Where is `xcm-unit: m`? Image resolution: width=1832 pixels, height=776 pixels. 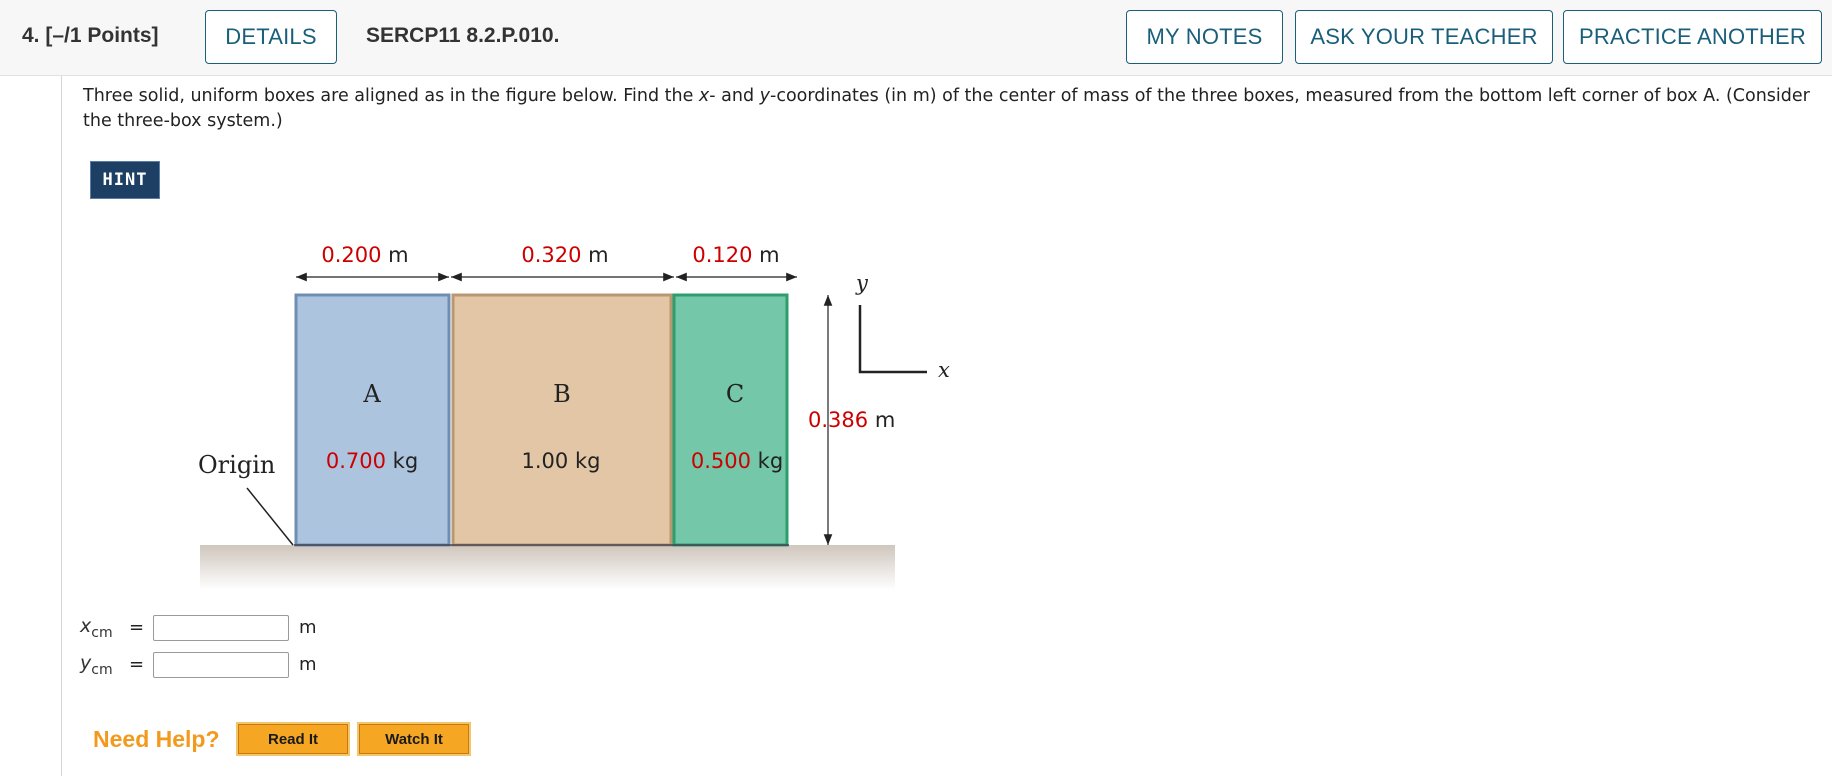 xcm-unit: m is located at coordinates (308, 627).